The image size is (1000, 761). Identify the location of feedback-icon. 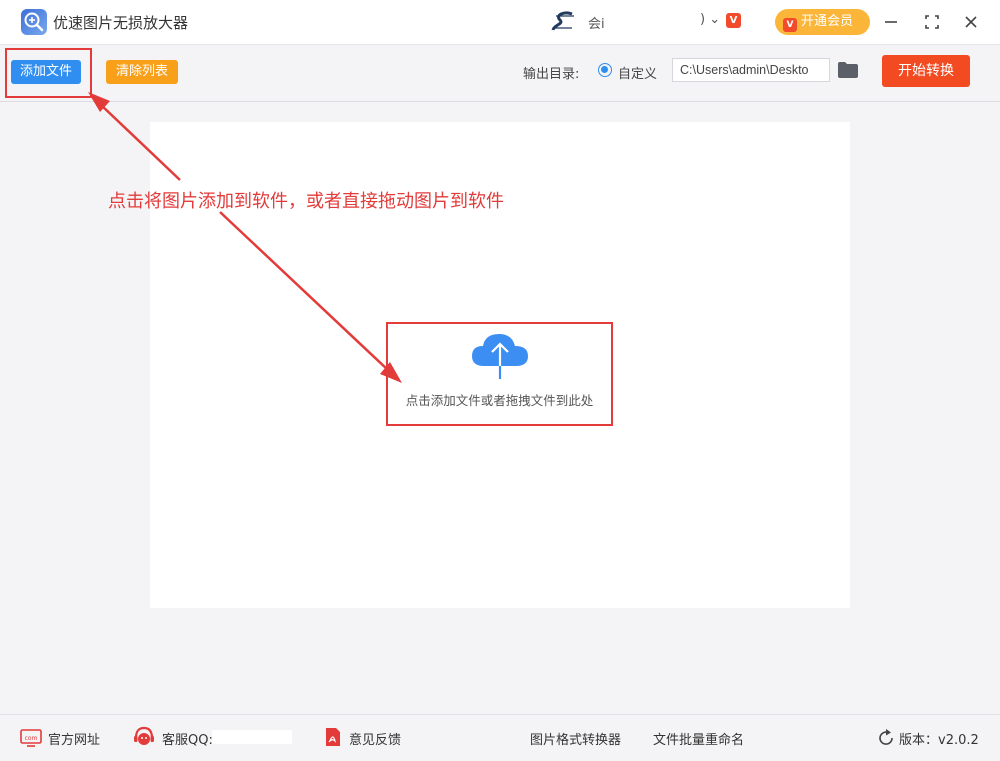
(333, 737).